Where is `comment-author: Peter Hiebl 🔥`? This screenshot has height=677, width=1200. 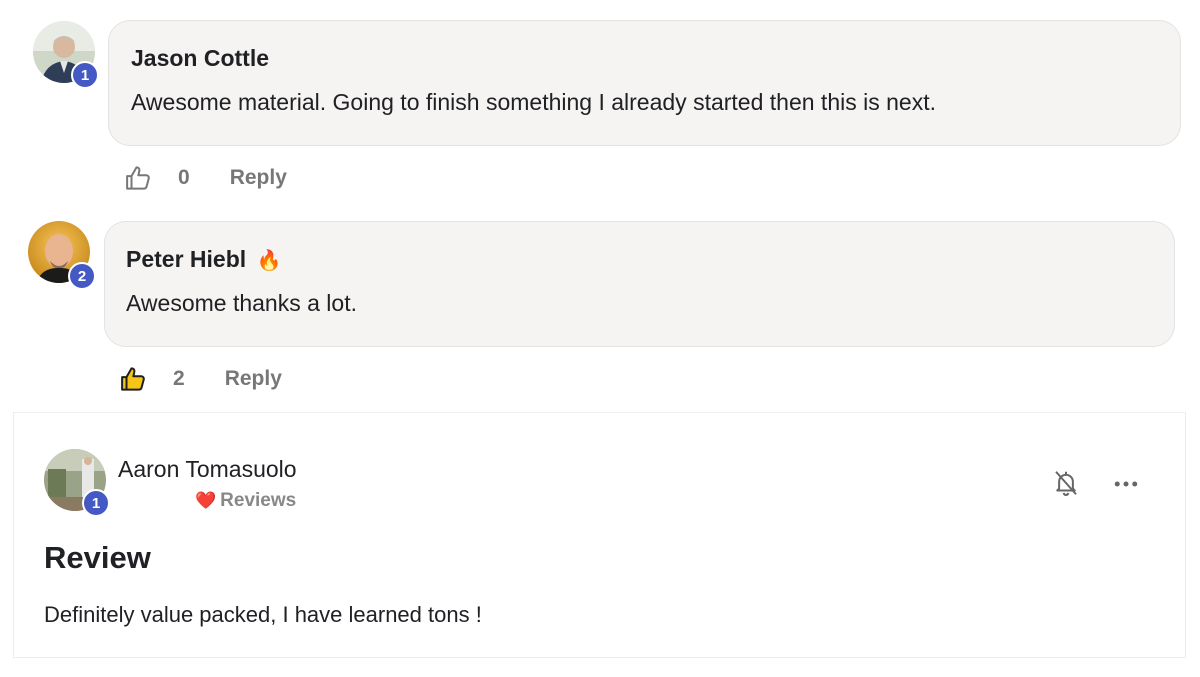
comment-author: Peter Hiebl 🔥 is located at coordinates (203, 259).